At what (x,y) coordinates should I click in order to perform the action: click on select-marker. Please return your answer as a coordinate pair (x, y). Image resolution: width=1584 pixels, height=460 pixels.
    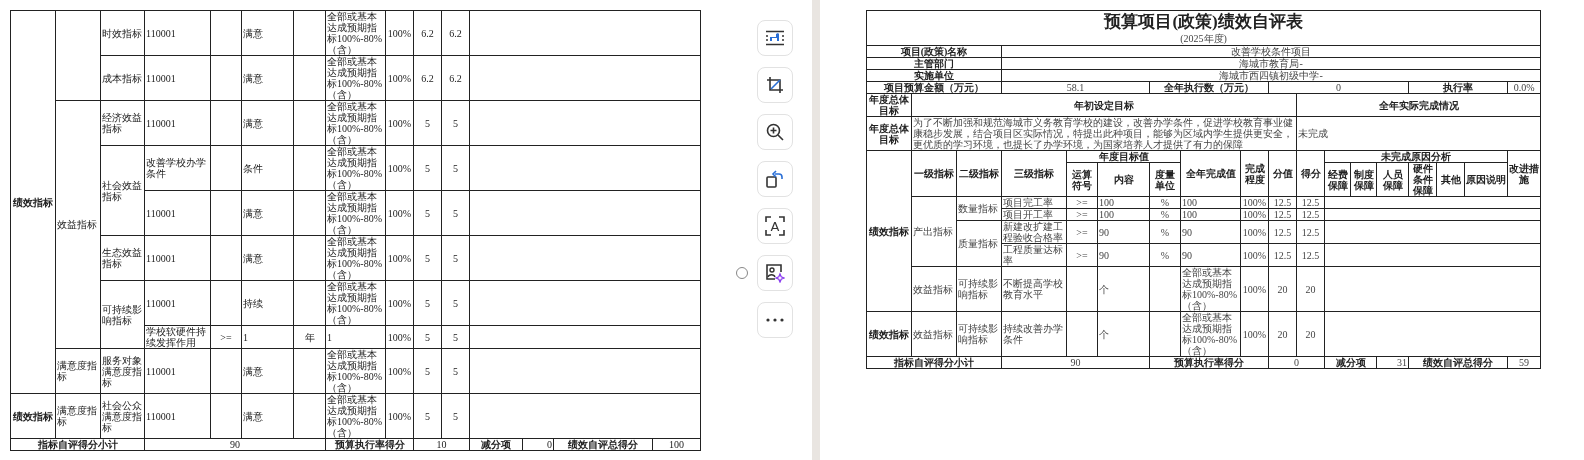
    Looking at the image, I should click on (742, 273).